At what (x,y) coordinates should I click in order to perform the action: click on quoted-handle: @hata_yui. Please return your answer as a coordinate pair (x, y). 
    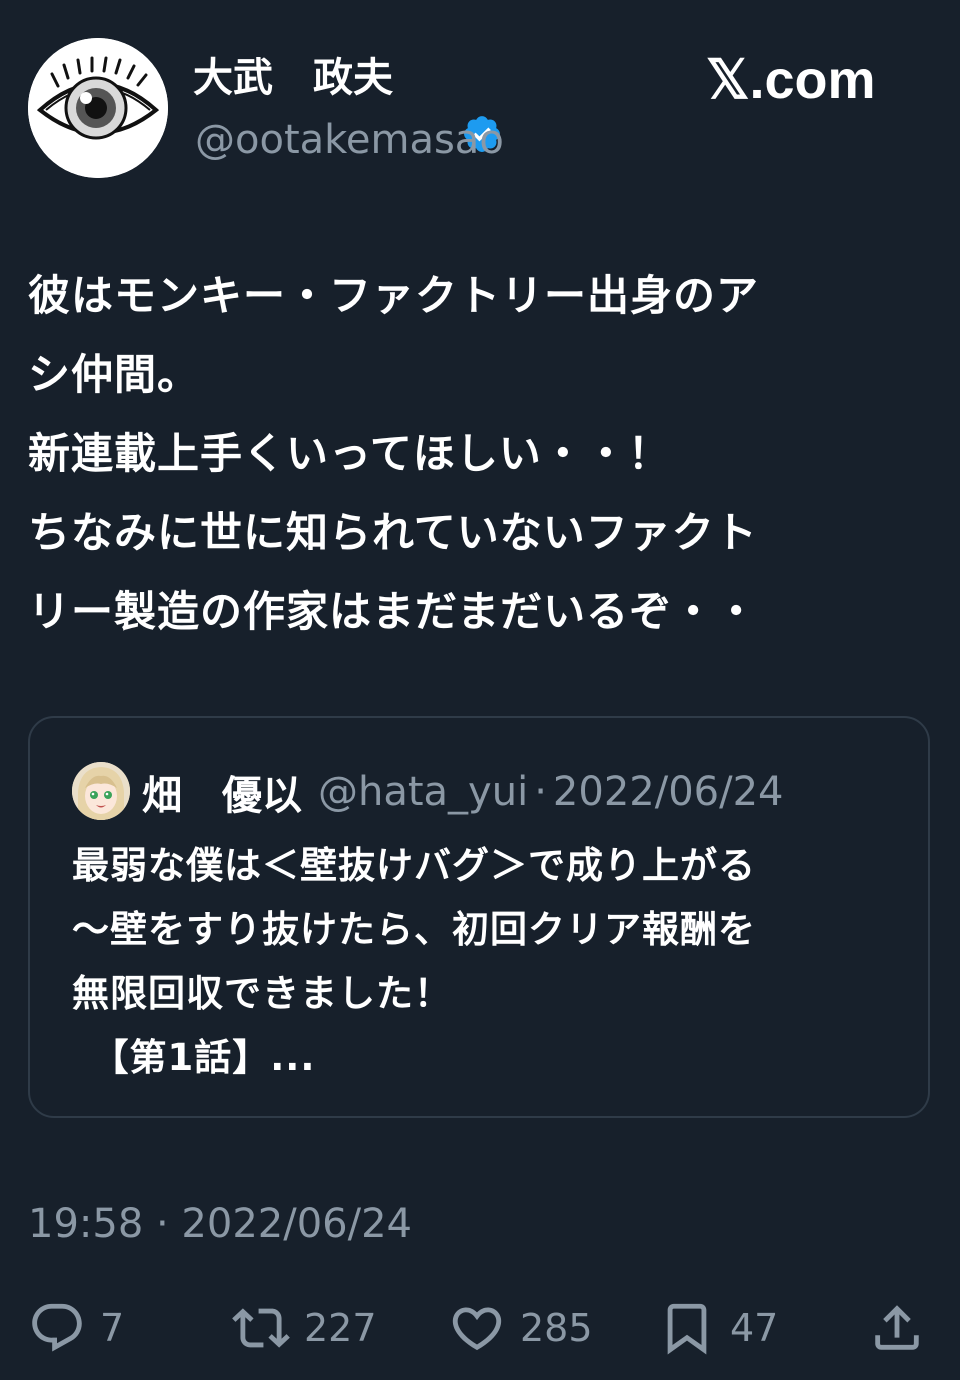
    Looking at the image, I should click on (423, 792).